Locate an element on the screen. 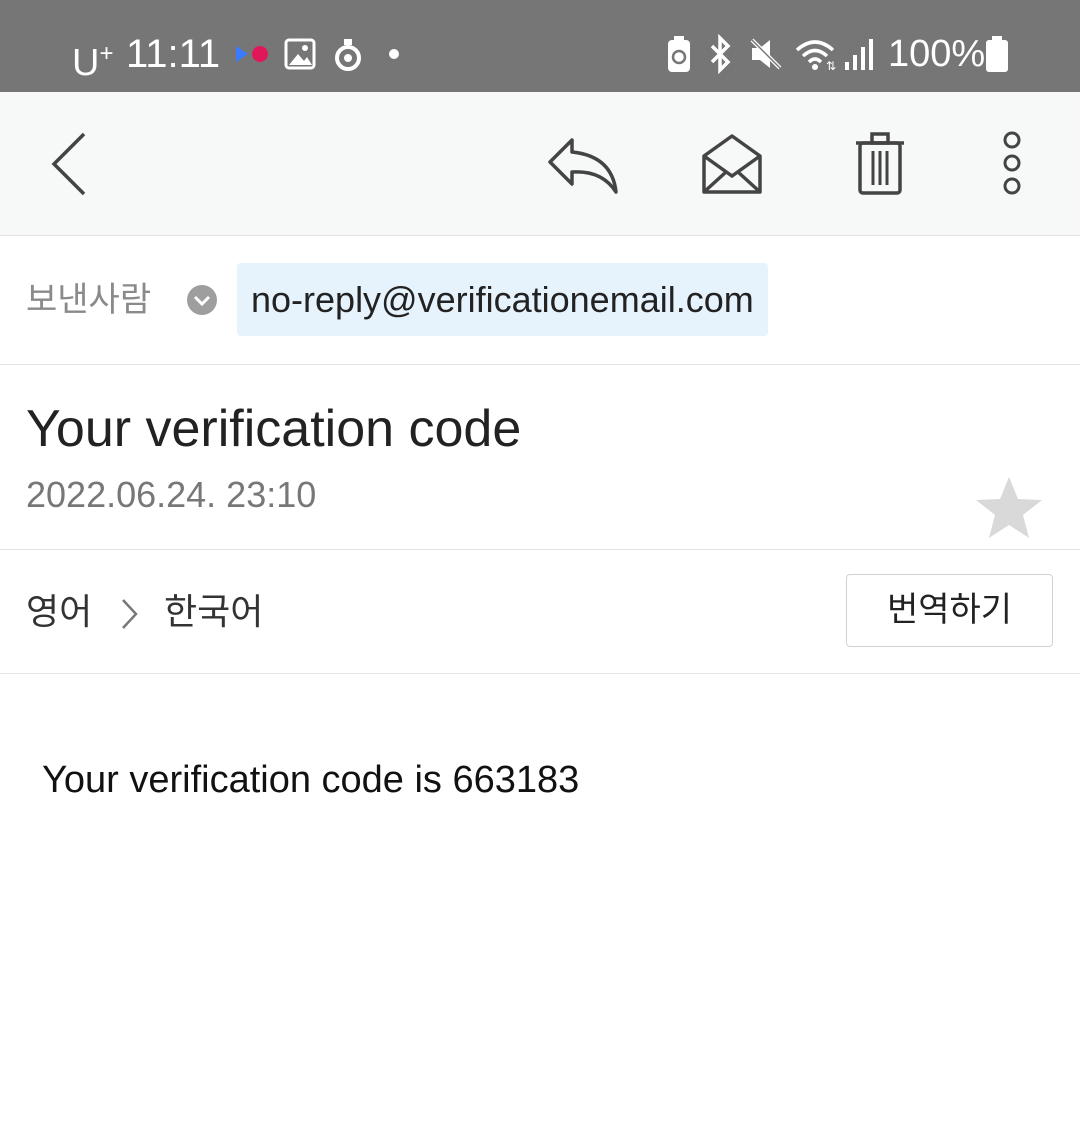 This screenshot has height=1128, width=1080. more-options-button is located at coordinates (1012, 164).